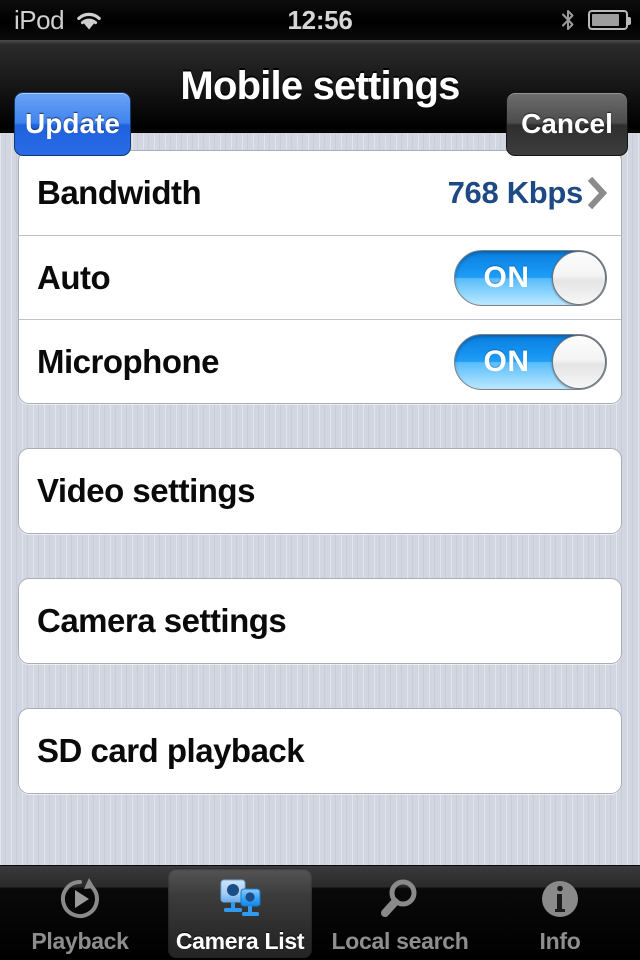 This screenshot has width=640, height=960. I want to click on tab-camera-list-label: Camera List, so click(240, 941).